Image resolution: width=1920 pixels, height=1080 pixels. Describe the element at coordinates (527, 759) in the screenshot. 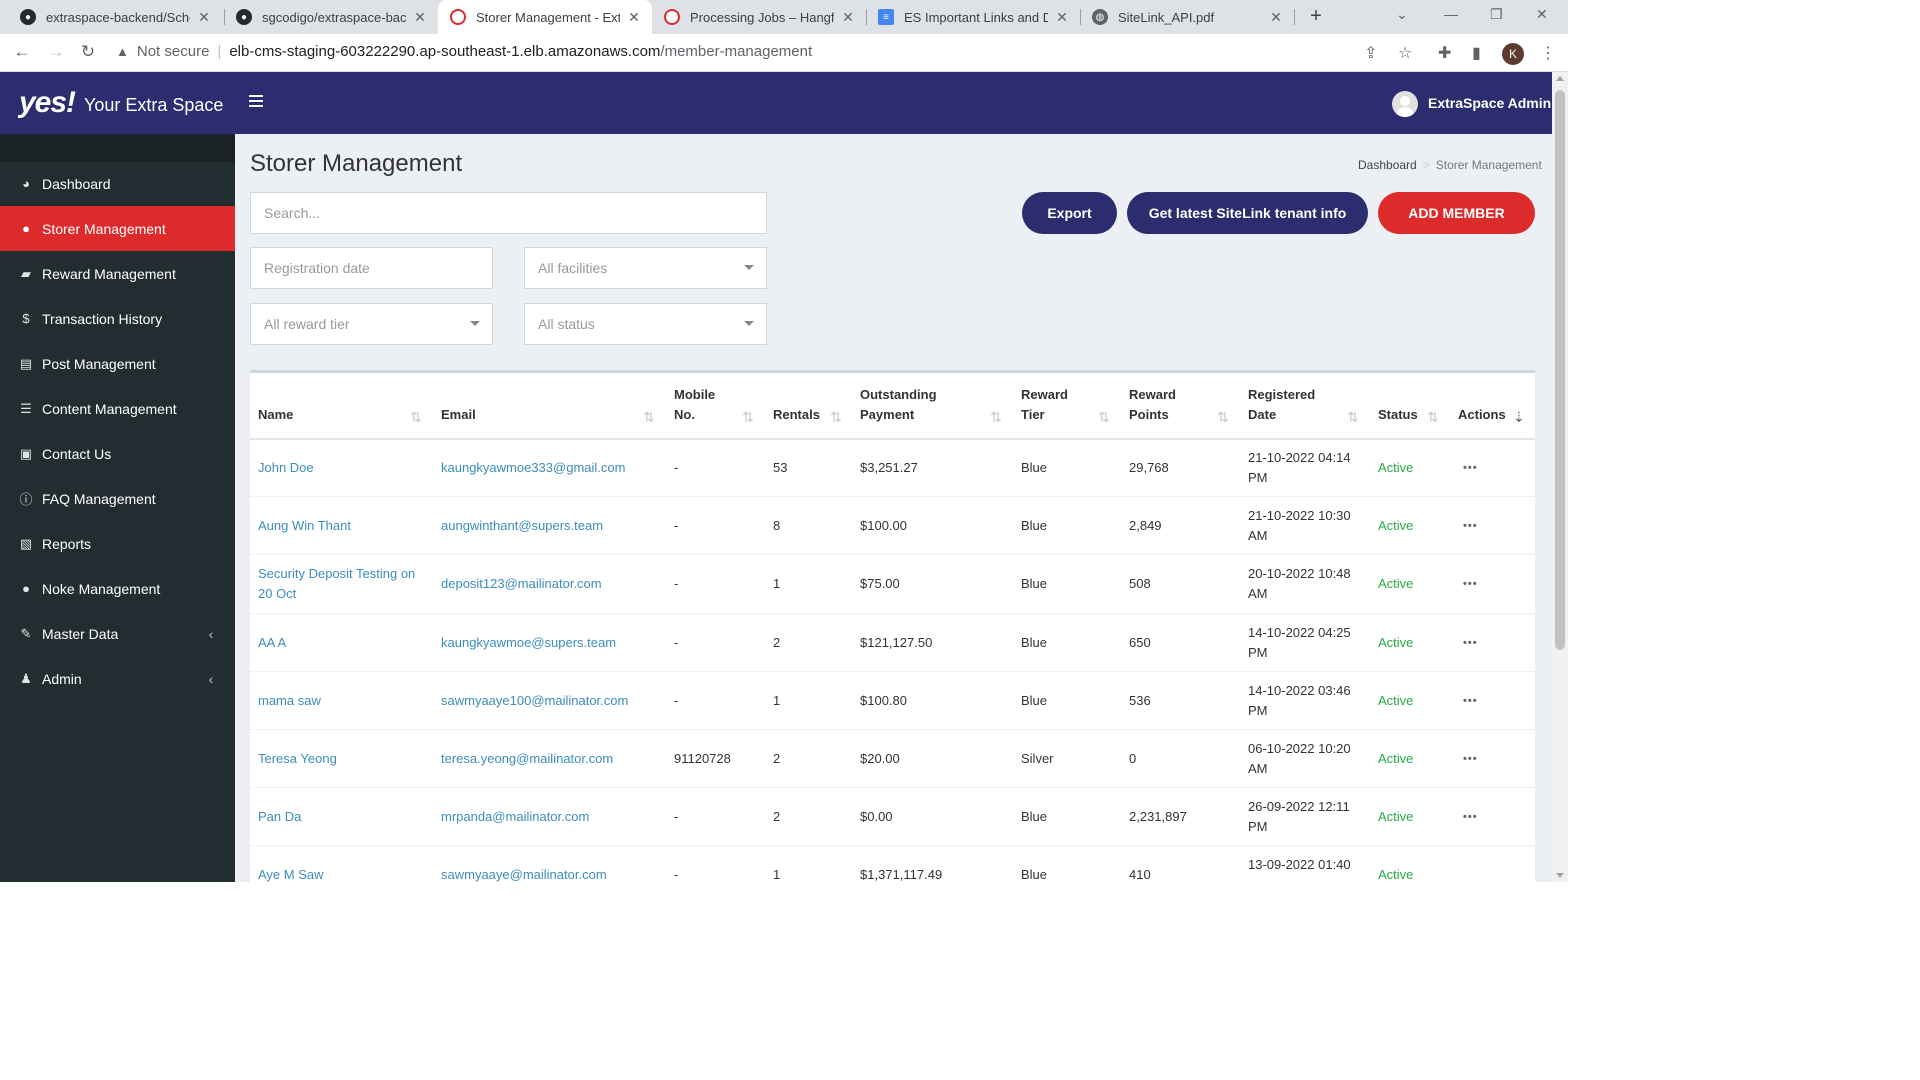

I see `member-email-link: teresa.yeong@mailinator.com` at that location.